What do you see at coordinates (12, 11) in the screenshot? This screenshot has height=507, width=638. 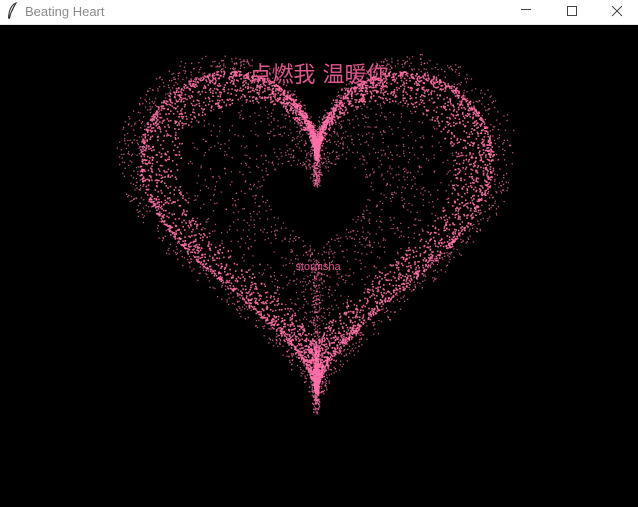 I see `feather-icon` at bounding box center [12, 11].